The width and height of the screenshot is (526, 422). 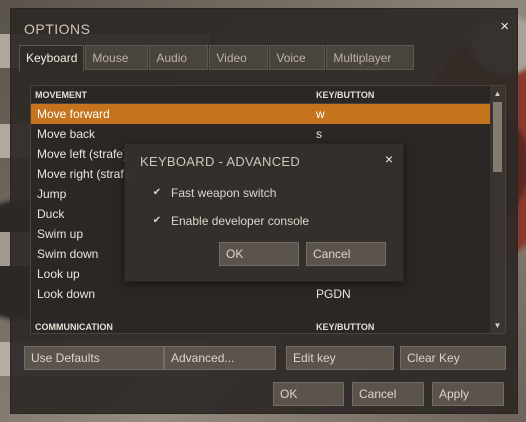 I want to click on tab-video: Video, so click(x=239, y=57).